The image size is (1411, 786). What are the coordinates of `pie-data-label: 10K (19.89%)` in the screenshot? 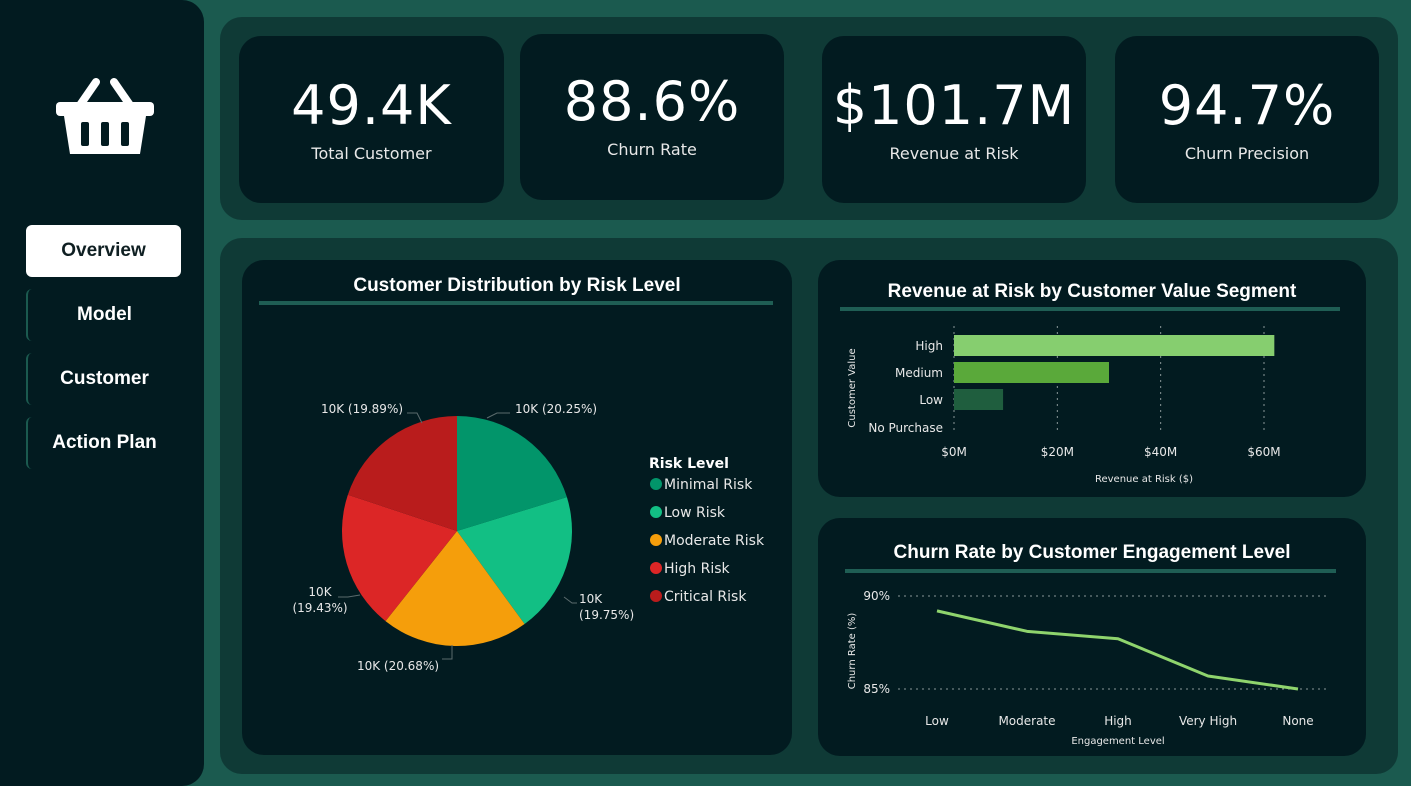 It's located at (362, 409).